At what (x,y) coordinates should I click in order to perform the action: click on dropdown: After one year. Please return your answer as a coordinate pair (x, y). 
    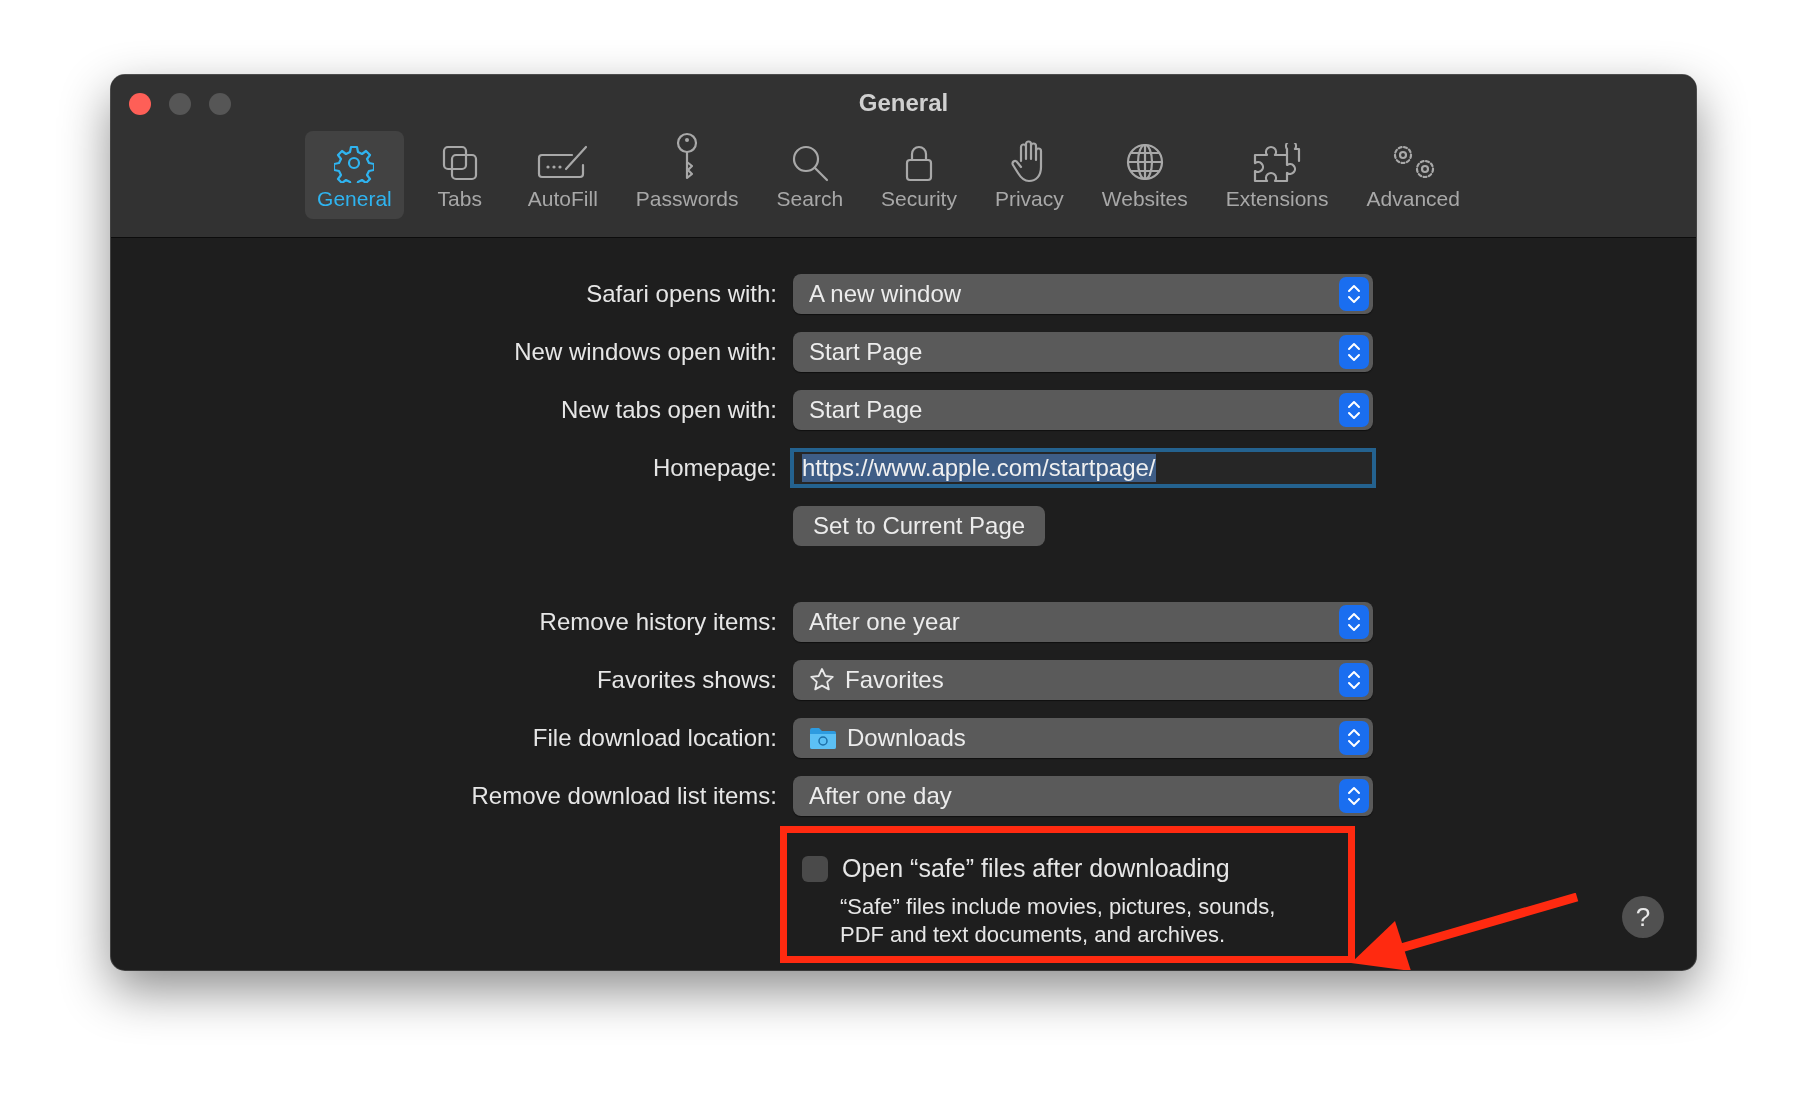
    Looking at the image, I should click on (1083, 622).